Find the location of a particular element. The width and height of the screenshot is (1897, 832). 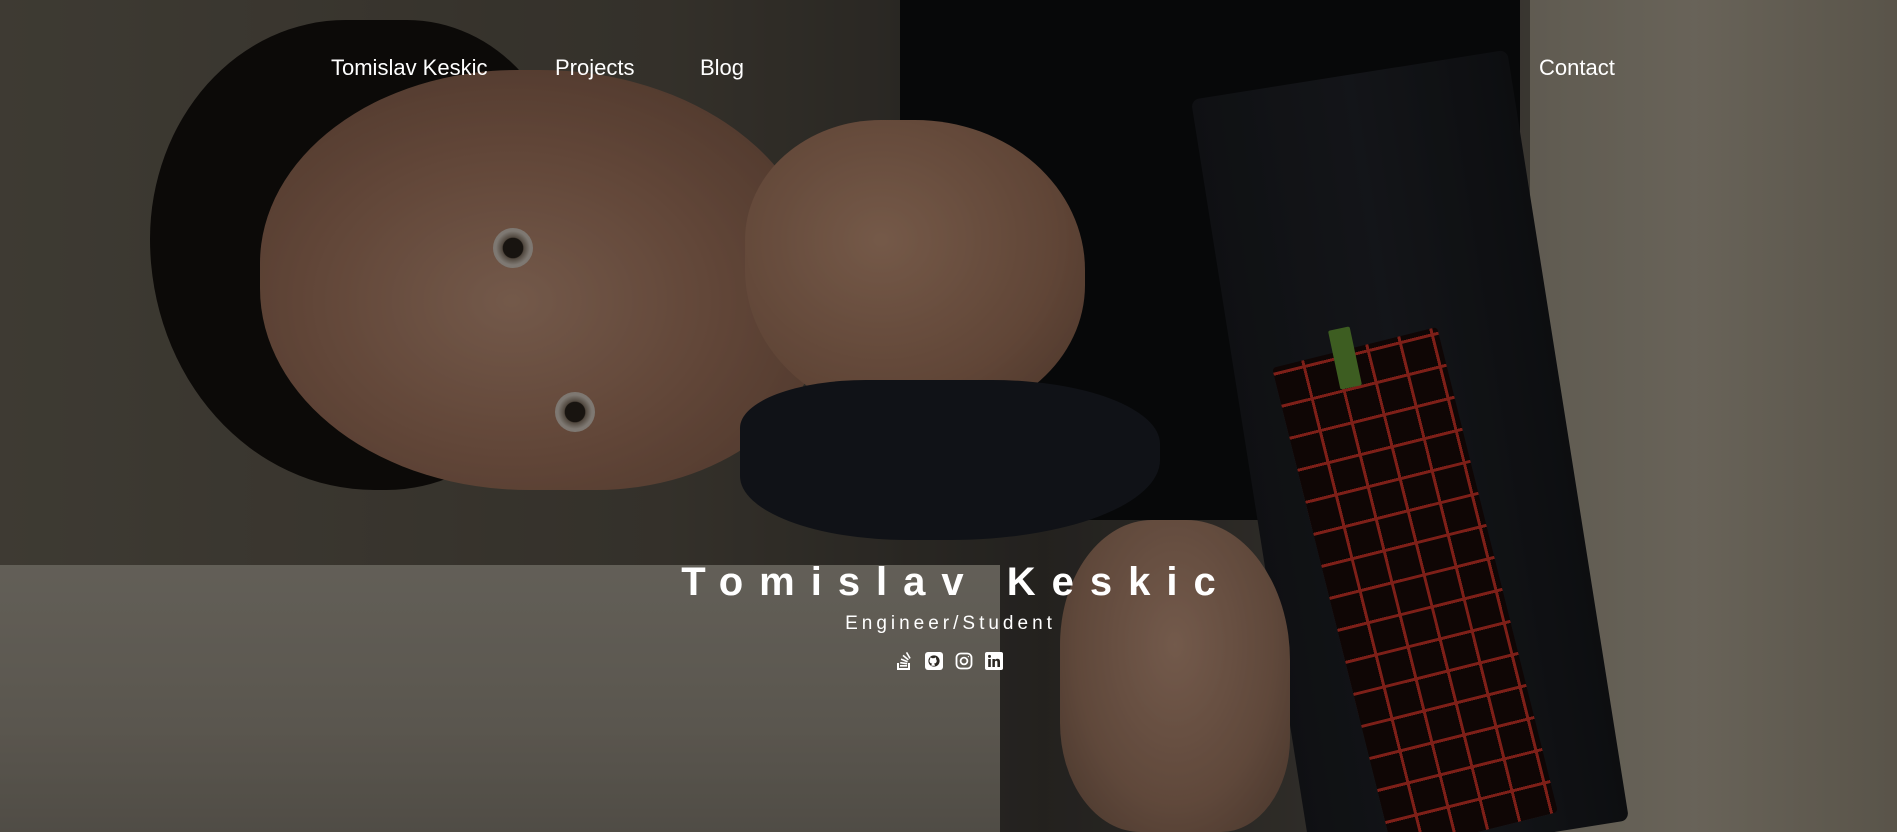

hero-name: Tomislav Keskic is located at coordinates (956, 582).